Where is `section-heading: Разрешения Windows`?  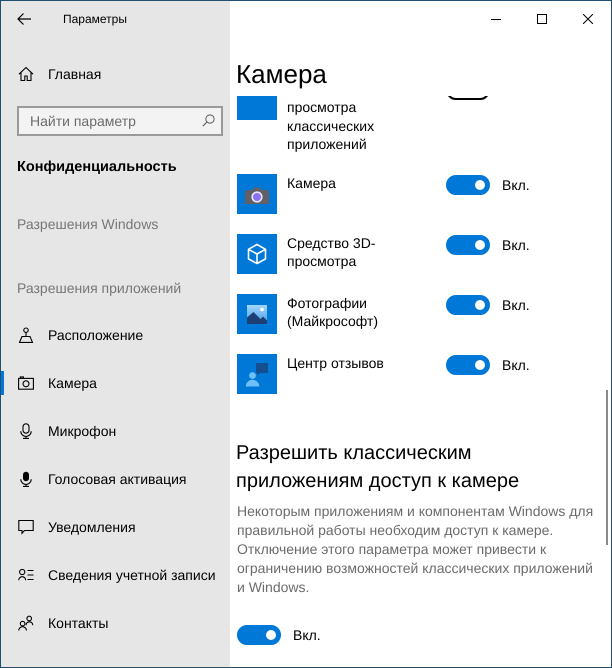 section-heading: Разрешения Windows is located at coordinates (87, 224).